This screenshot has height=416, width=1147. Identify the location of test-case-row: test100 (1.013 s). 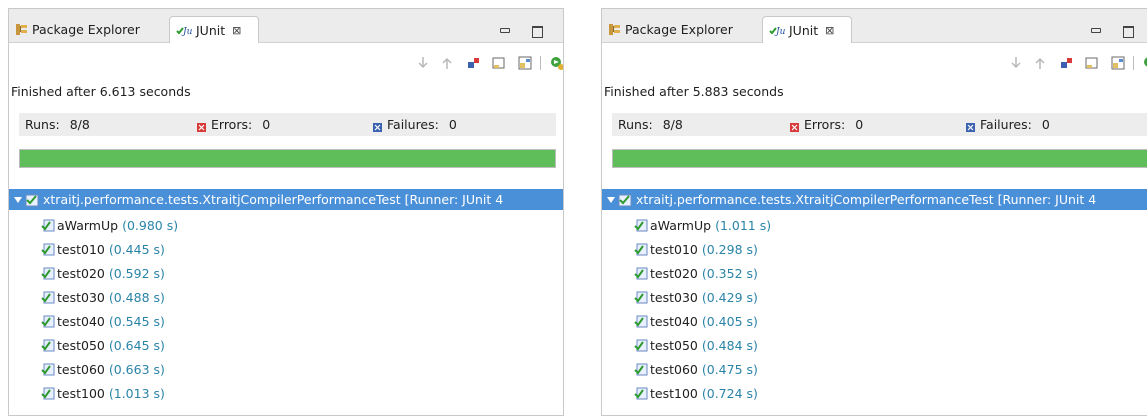
(103, 393).